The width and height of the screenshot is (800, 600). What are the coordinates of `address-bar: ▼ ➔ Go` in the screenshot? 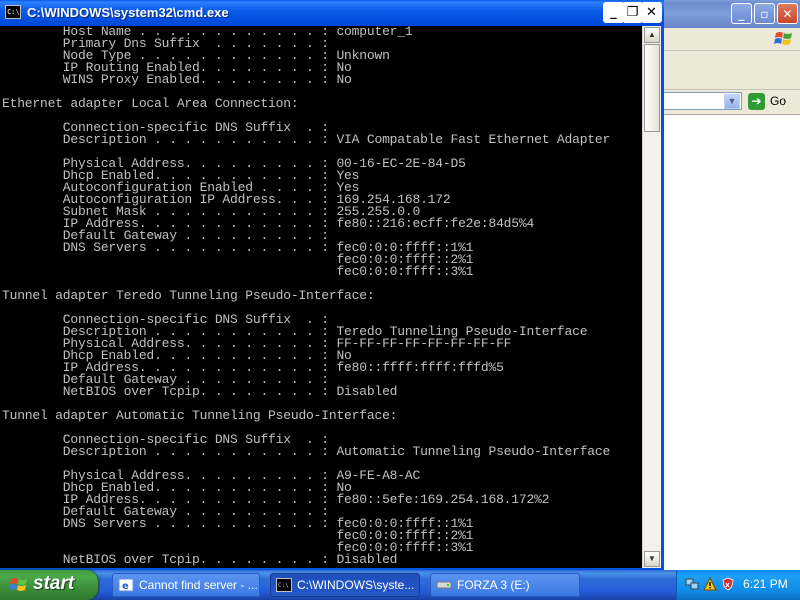 It's located at (731, 102).